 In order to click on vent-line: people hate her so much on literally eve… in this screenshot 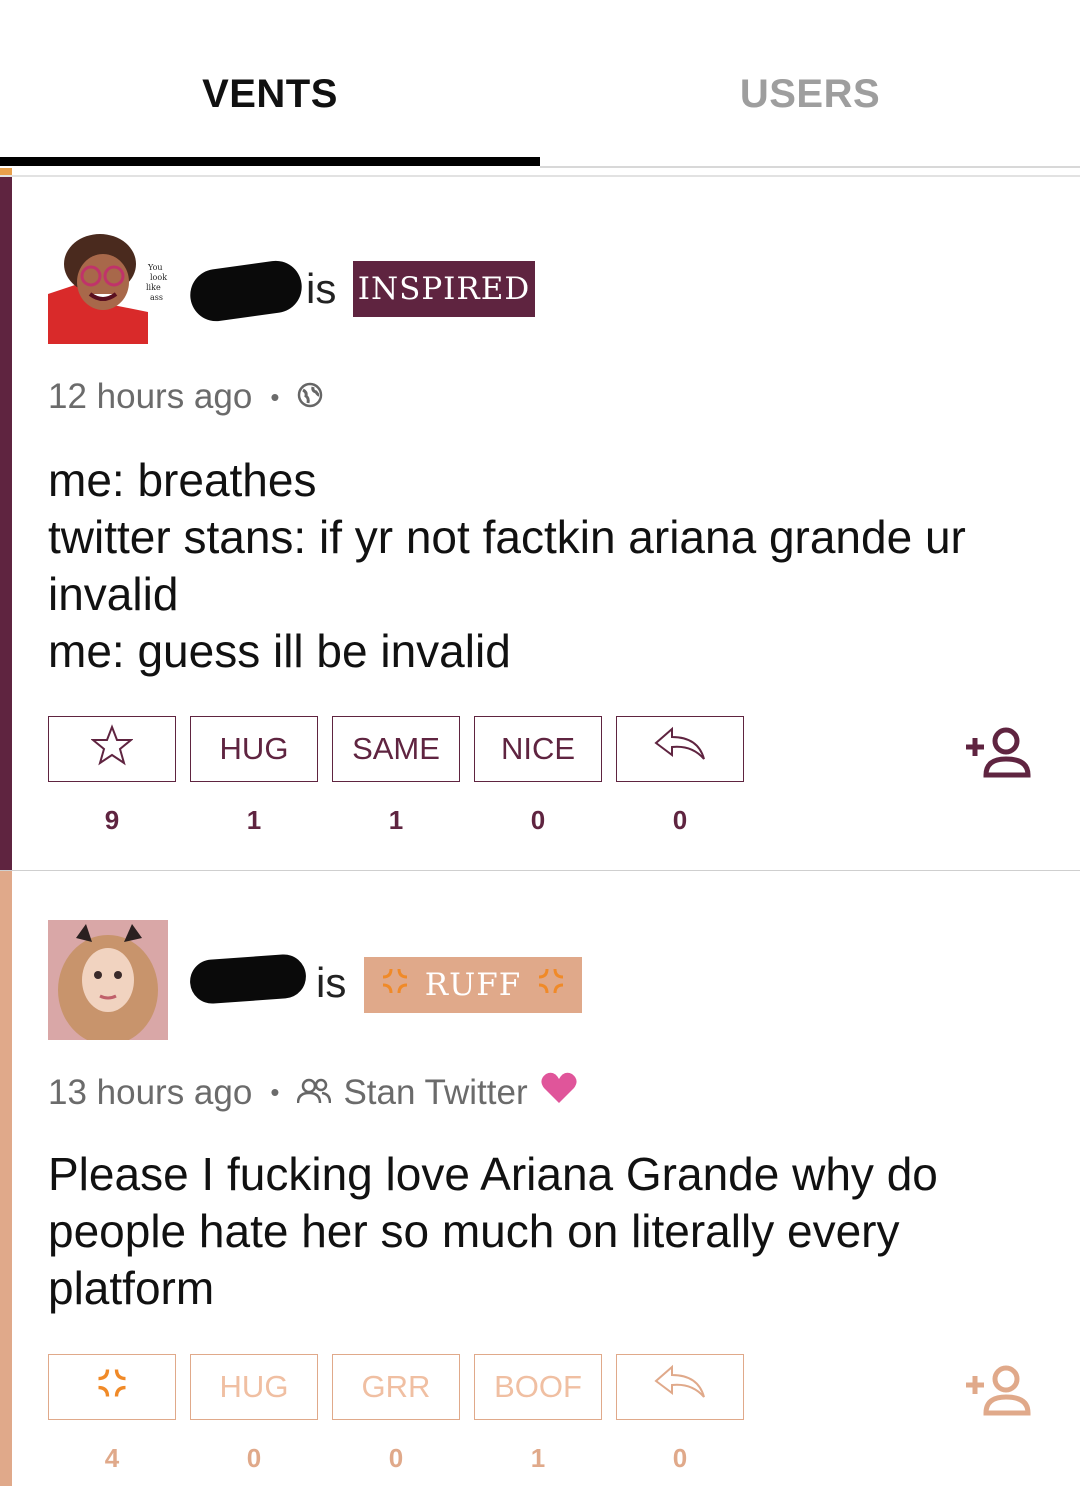, I will do `click(474, 1231)`.